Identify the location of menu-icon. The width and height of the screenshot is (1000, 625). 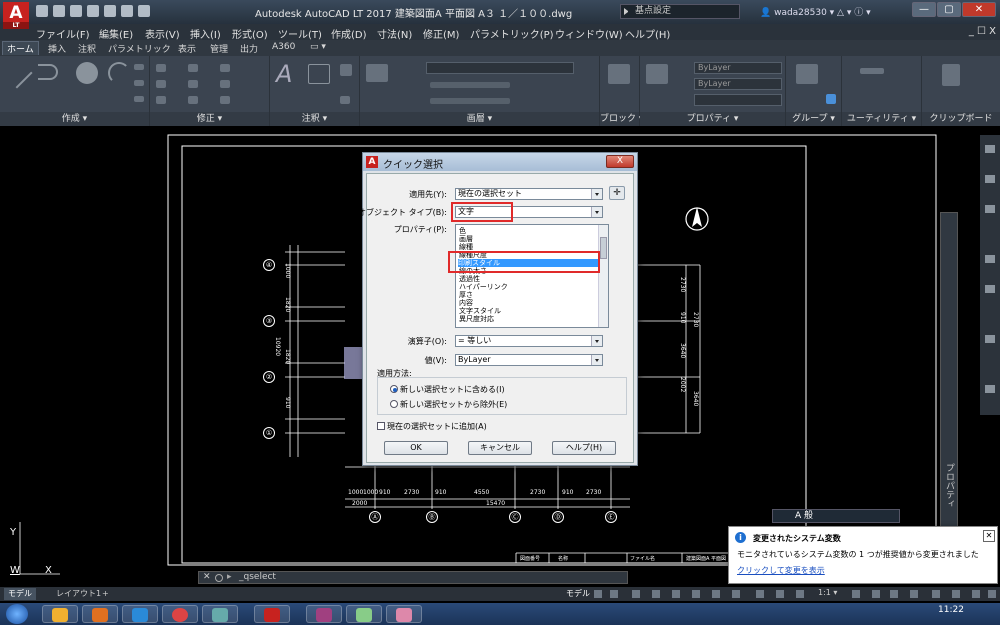
(992, 594).